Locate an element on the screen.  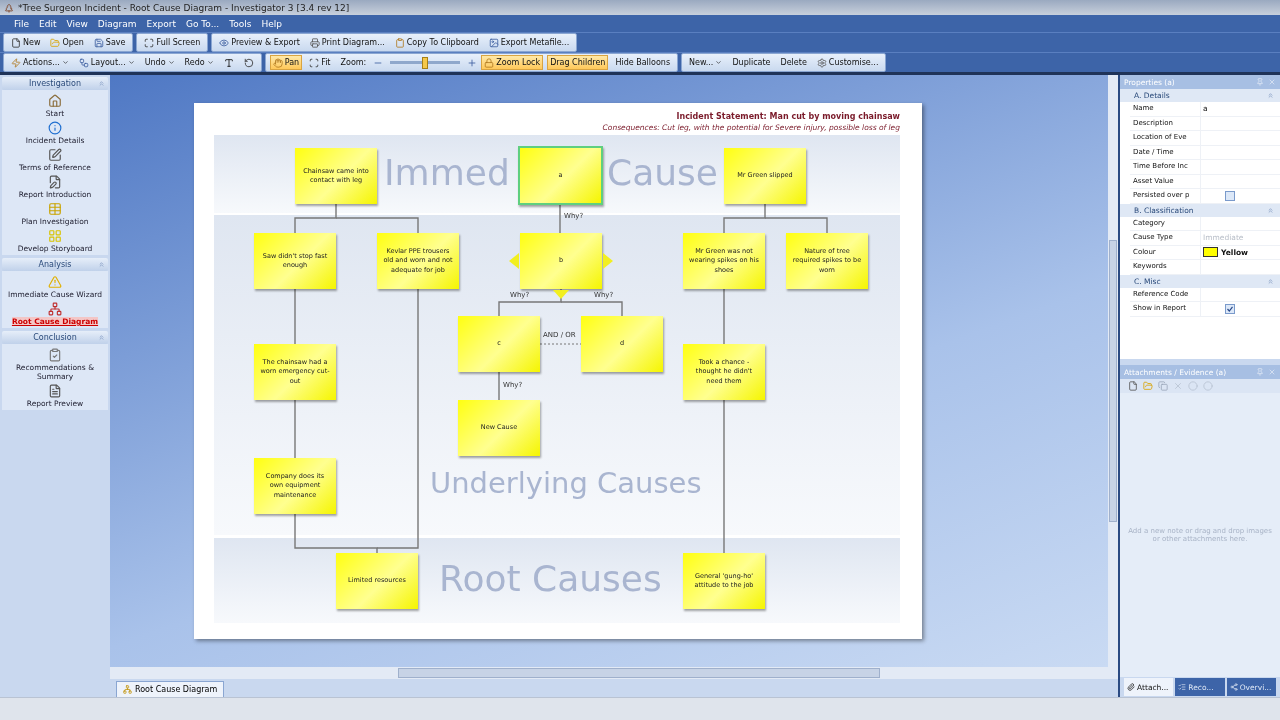
incident-statement: Incident Statement: Man cut by moving chainsaw is located at coordinates (788, 116).